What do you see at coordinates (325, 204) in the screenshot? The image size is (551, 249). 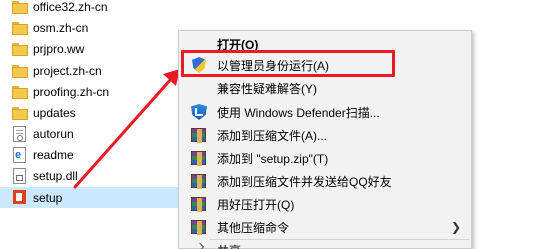 I see `menu-item-open-with-haozip: 用好压打开(Q)` at bounding box center [325, 204].